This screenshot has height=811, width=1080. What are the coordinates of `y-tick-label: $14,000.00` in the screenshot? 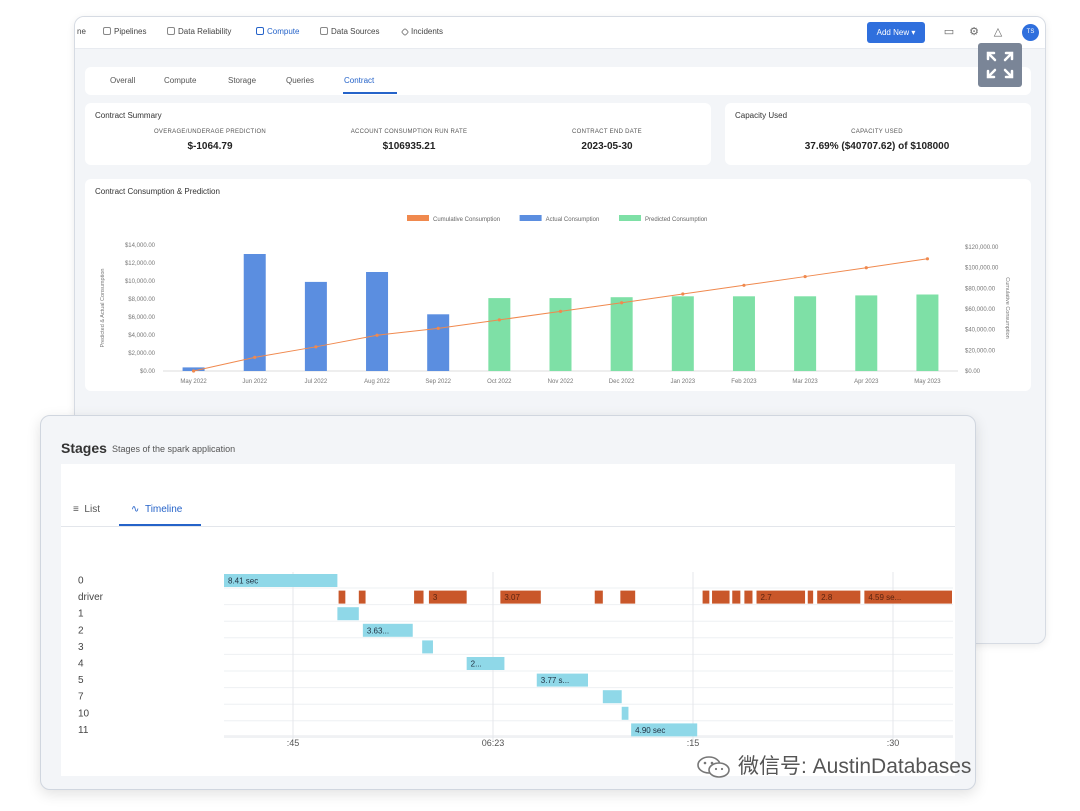 It's located at (140, 246).